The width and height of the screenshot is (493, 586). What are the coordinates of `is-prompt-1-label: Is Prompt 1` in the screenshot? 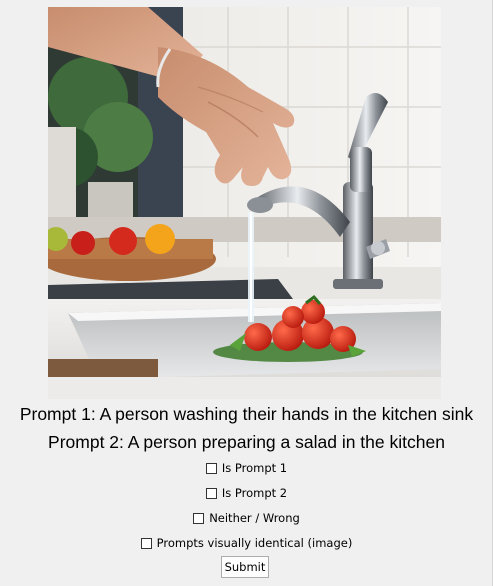 It's located at (254, 468).